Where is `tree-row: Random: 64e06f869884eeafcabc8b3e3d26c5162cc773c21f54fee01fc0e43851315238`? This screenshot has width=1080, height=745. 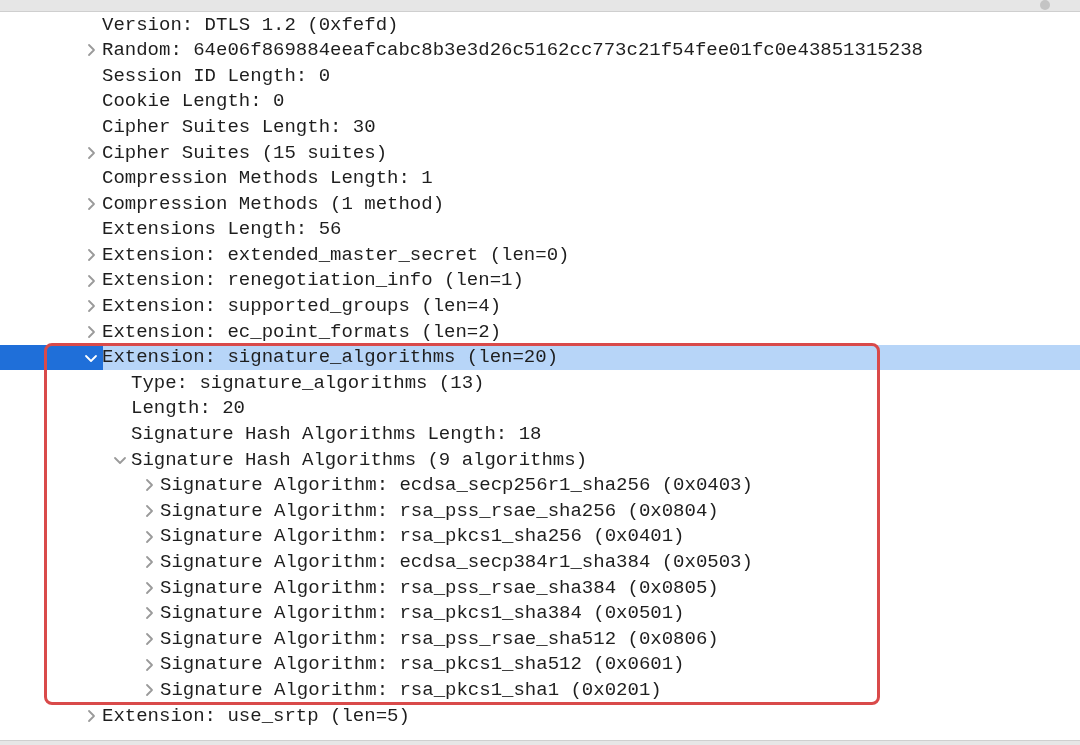 tree-row: Random: 64e06f869884eeafcabc8b3e3d26c5162cc773c21f54fee01fc0e43851315238 is located at coordinates (540, 50).